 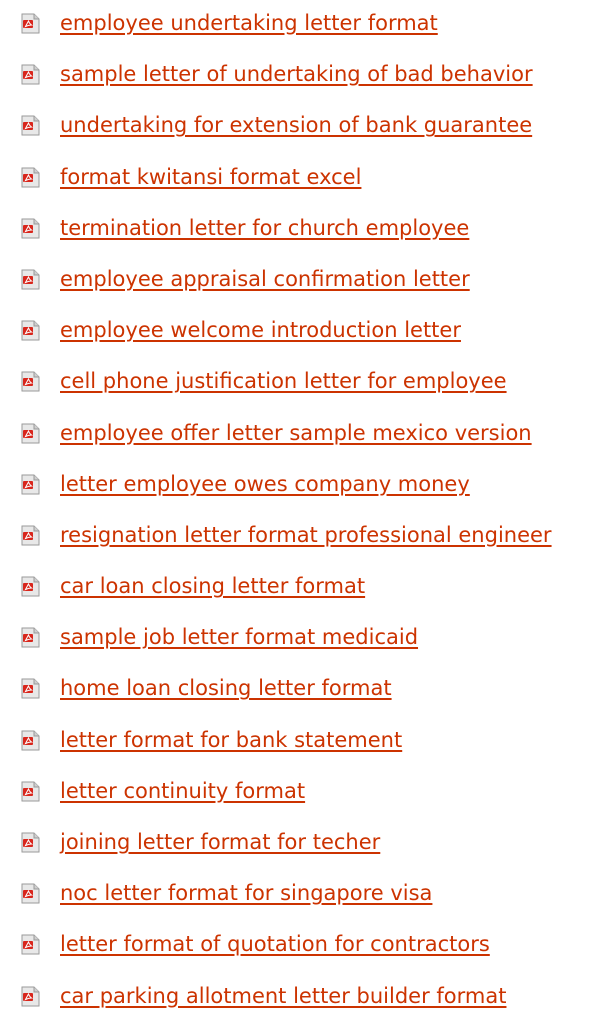 What do you see at coordinates (182, 791) in the screenshot?
I see `document-link: letter continuity format` at bounding box center [182, 791].